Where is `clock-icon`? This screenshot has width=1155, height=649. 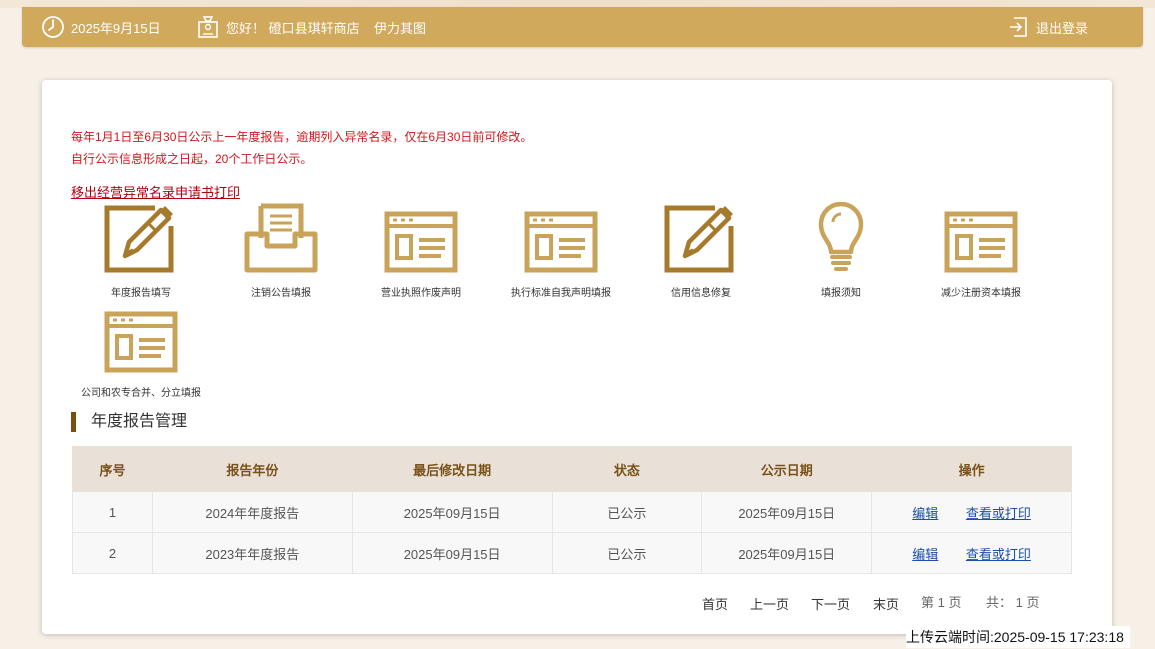
clock-icon is located at coordinates (53, 27).